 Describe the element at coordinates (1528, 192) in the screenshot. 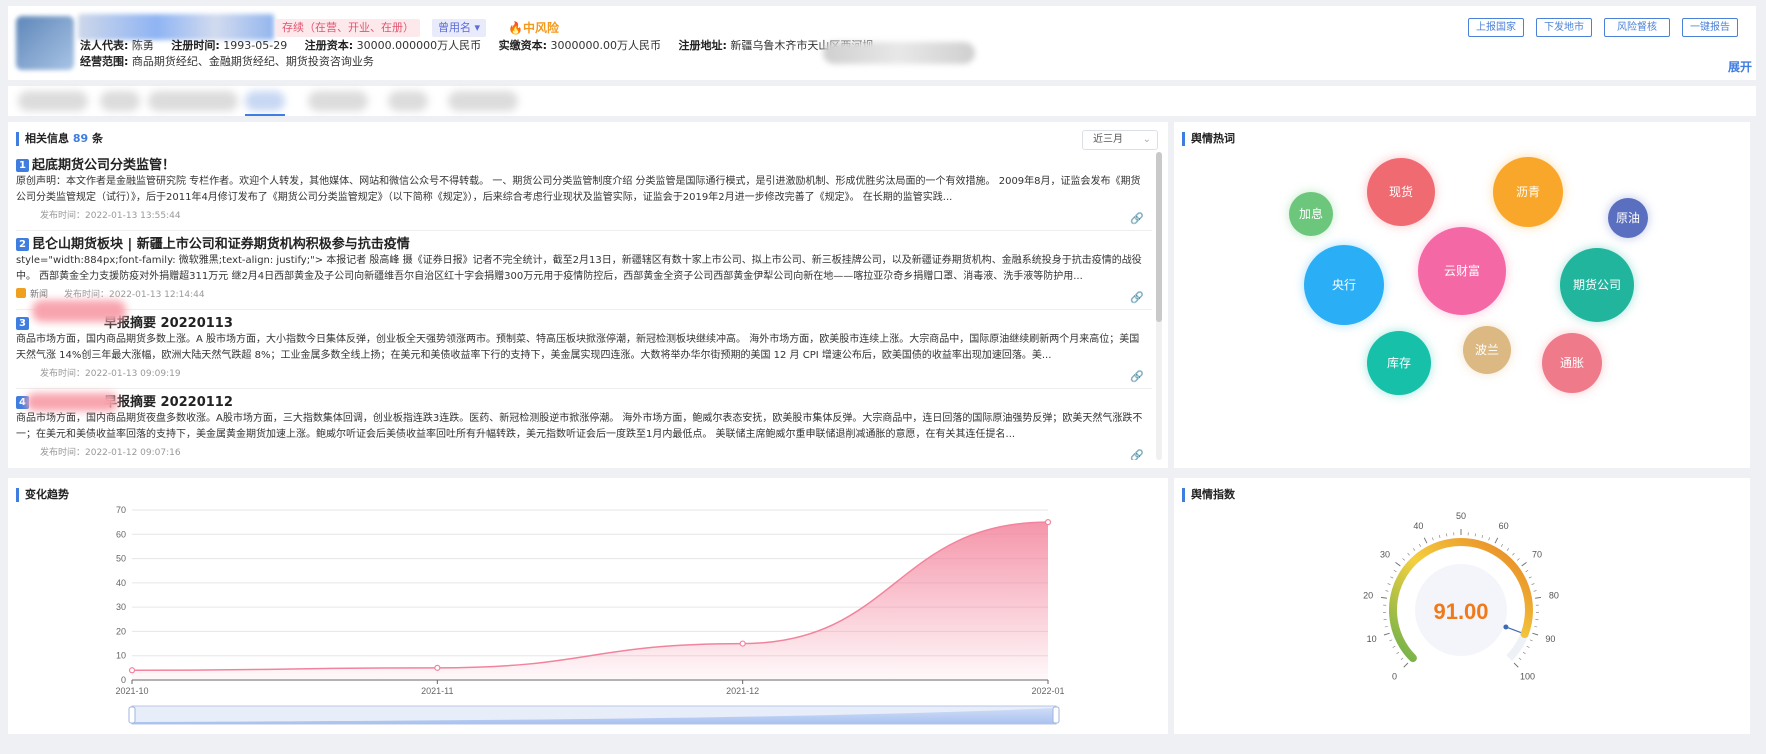

I see `hot-word-bubble: 沥青` at that location.